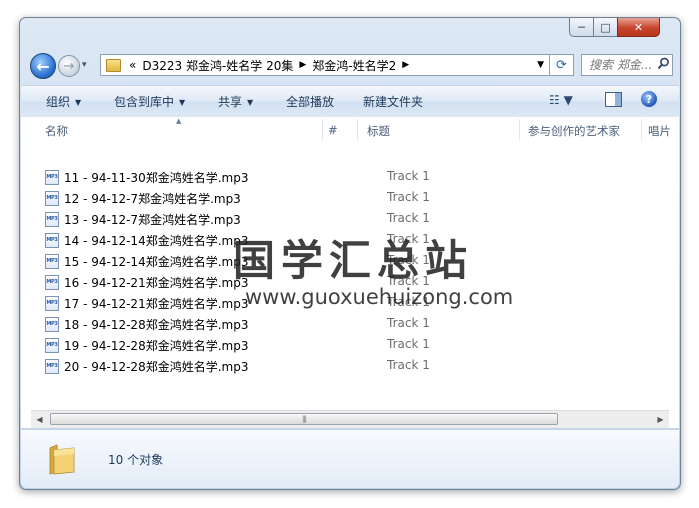 This screenshot has width=699, height=508. I want to click on file-row: MP3 12 - 94-12-7郑金鸿姓名学.mp3 Track 1, so click(345, 198).